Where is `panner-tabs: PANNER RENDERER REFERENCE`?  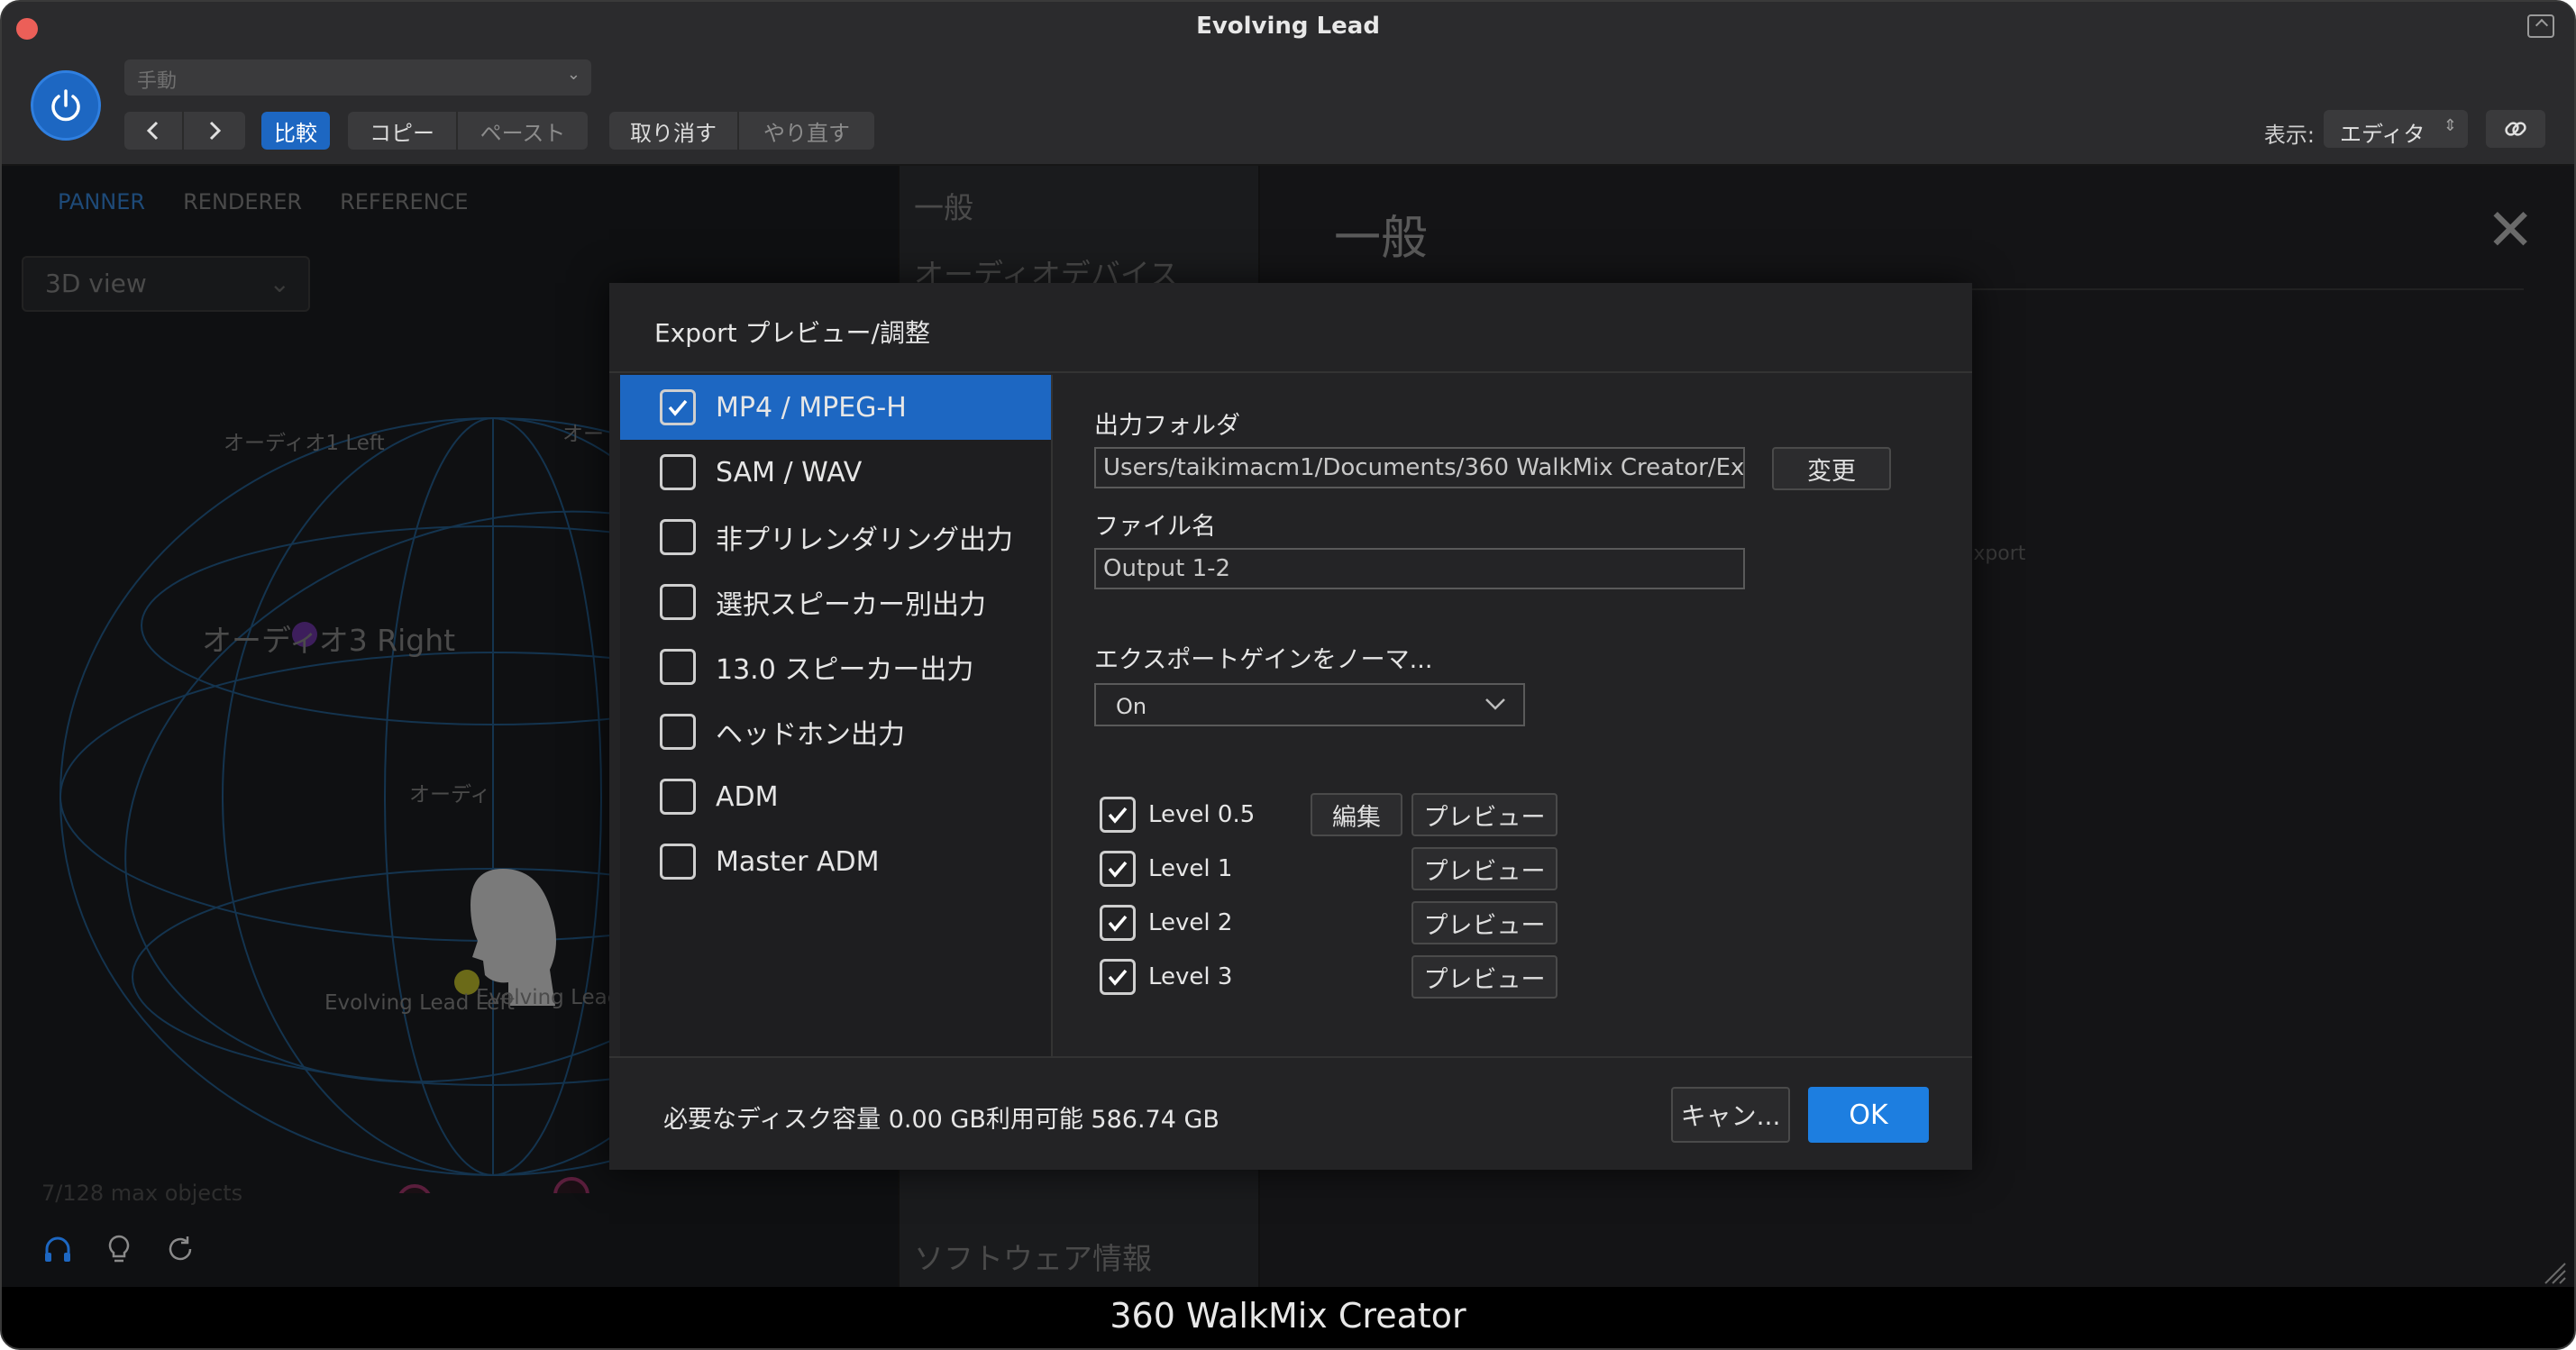 panner-tabs: PANNER RENDERER REFERENCE is located at coordinates (263, 201).